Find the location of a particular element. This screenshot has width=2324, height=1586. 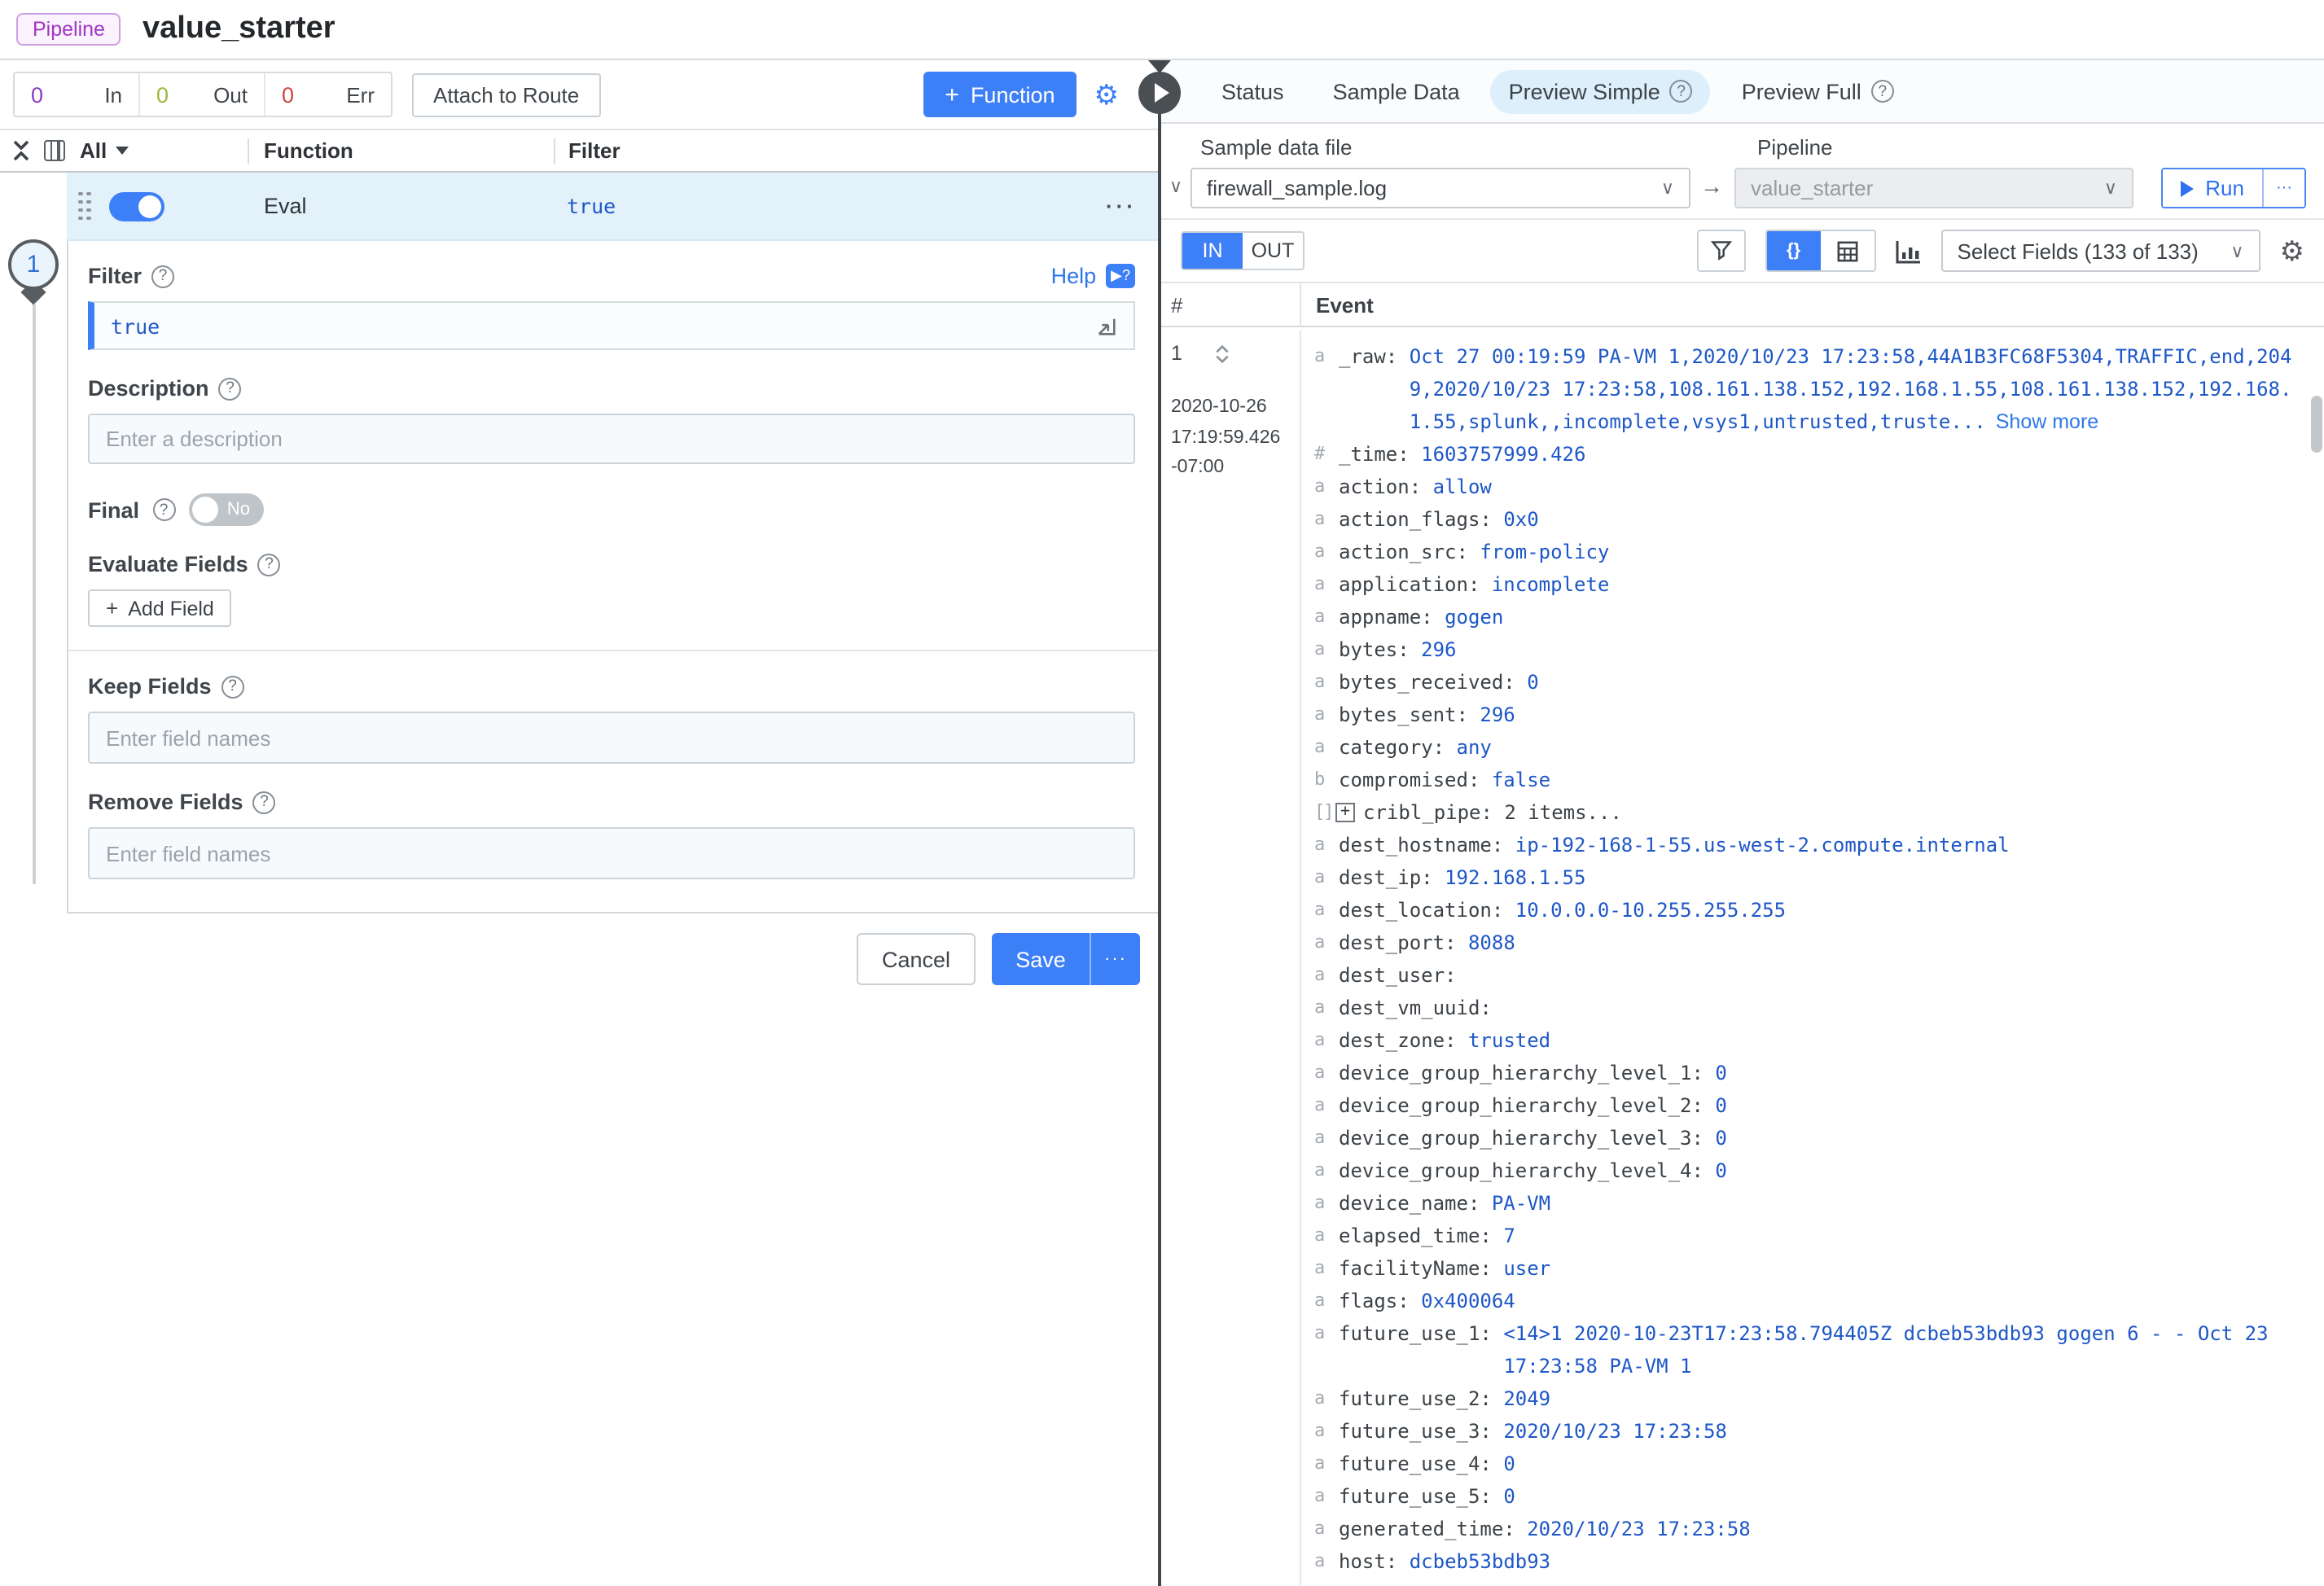

field-name: dest_location: is located at coordinates (1427, 910).